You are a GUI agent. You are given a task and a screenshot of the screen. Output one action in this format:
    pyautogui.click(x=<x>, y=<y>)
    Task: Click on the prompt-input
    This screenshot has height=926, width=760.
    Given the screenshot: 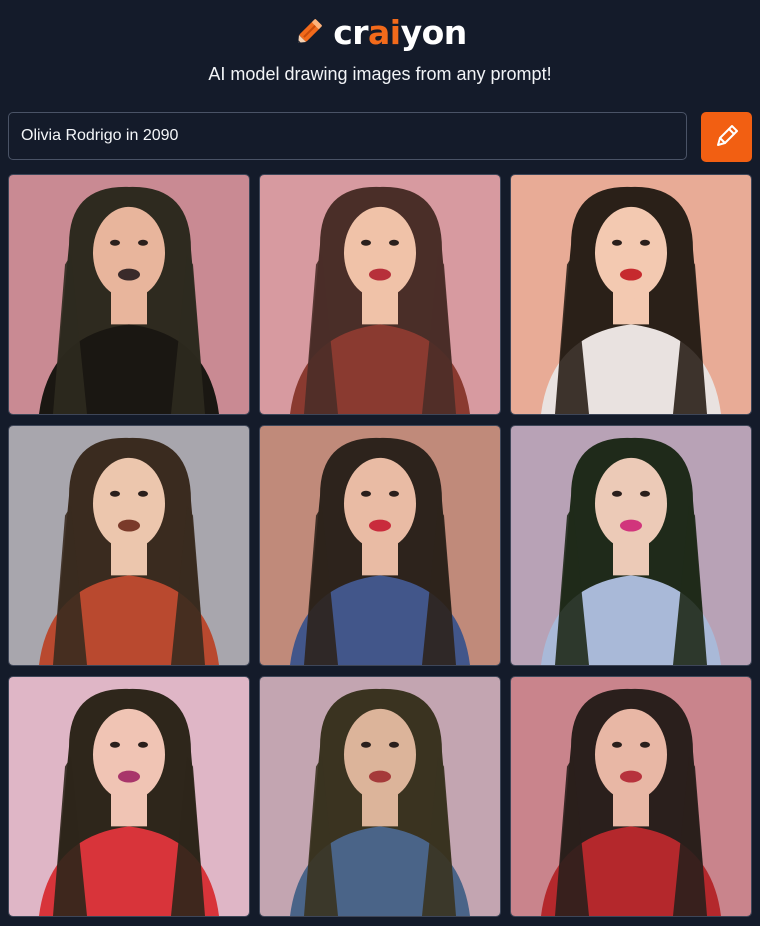 What is the action you would take?
    pyautogui.click(x=347, y=136)
    